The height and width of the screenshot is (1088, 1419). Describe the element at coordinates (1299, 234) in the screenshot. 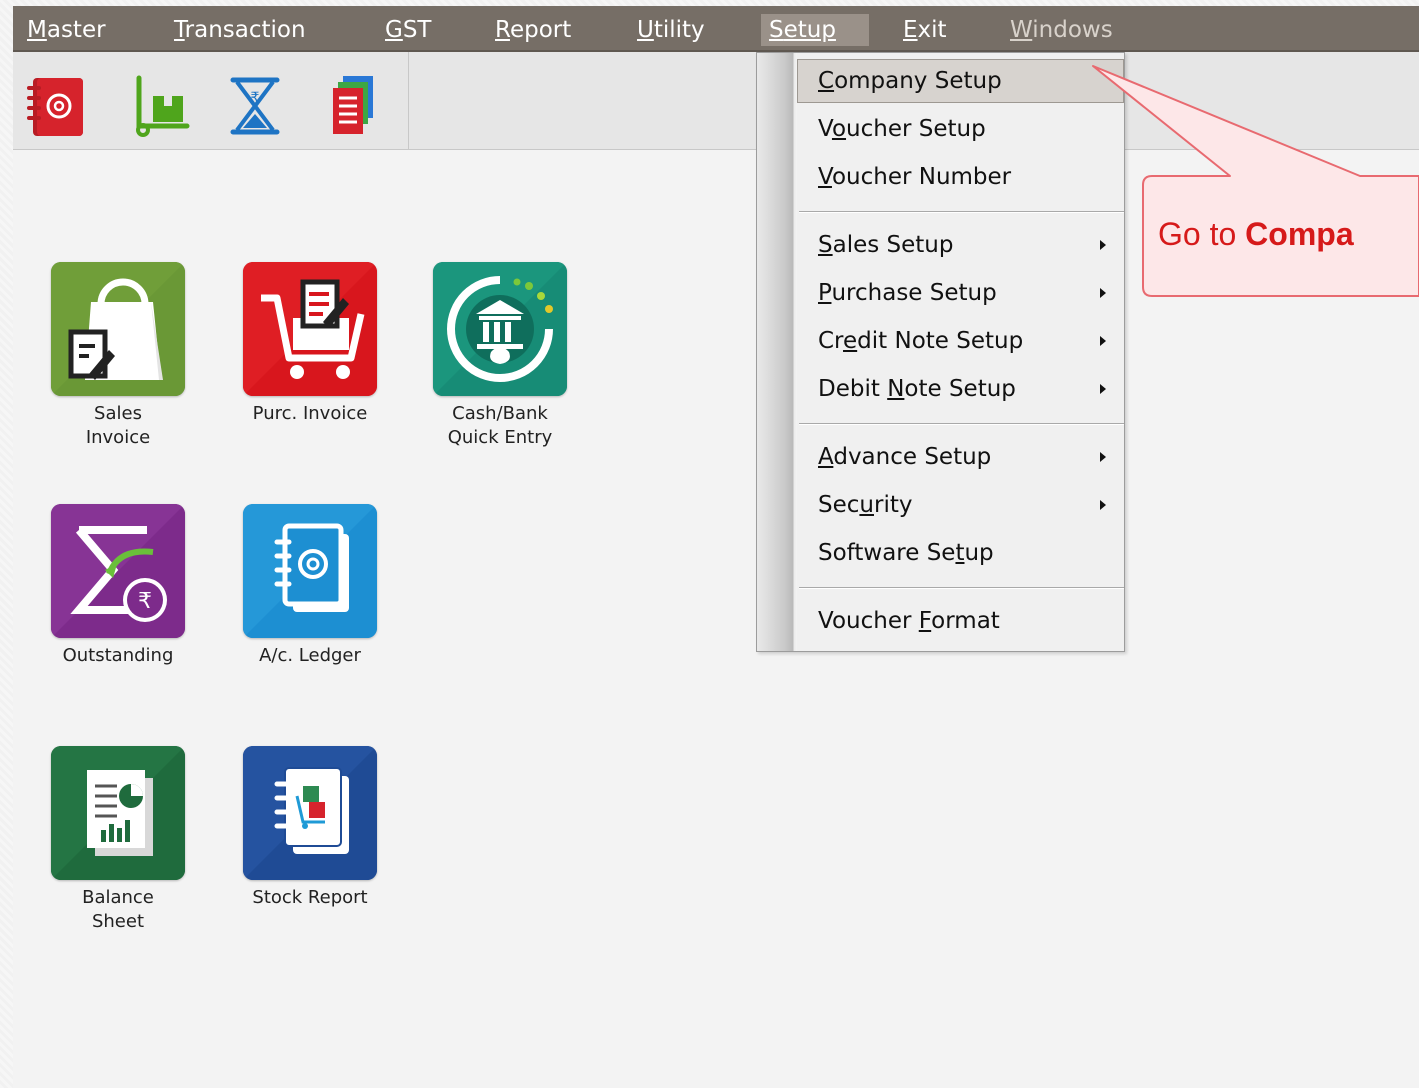

I see `callout-bold-text: Compa` at that location.